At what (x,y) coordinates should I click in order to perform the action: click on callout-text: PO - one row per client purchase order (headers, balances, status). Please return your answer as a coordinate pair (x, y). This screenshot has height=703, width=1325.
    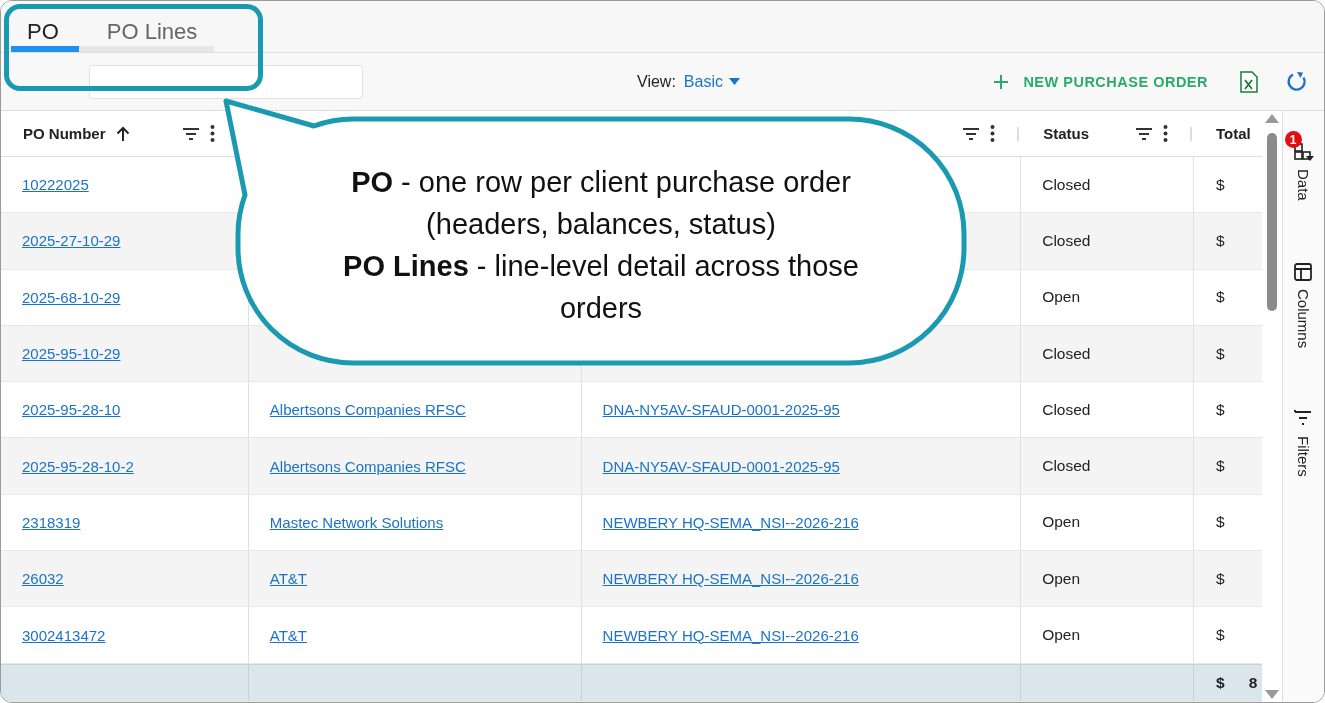
    Looking at the image, I should click on (601, 203).